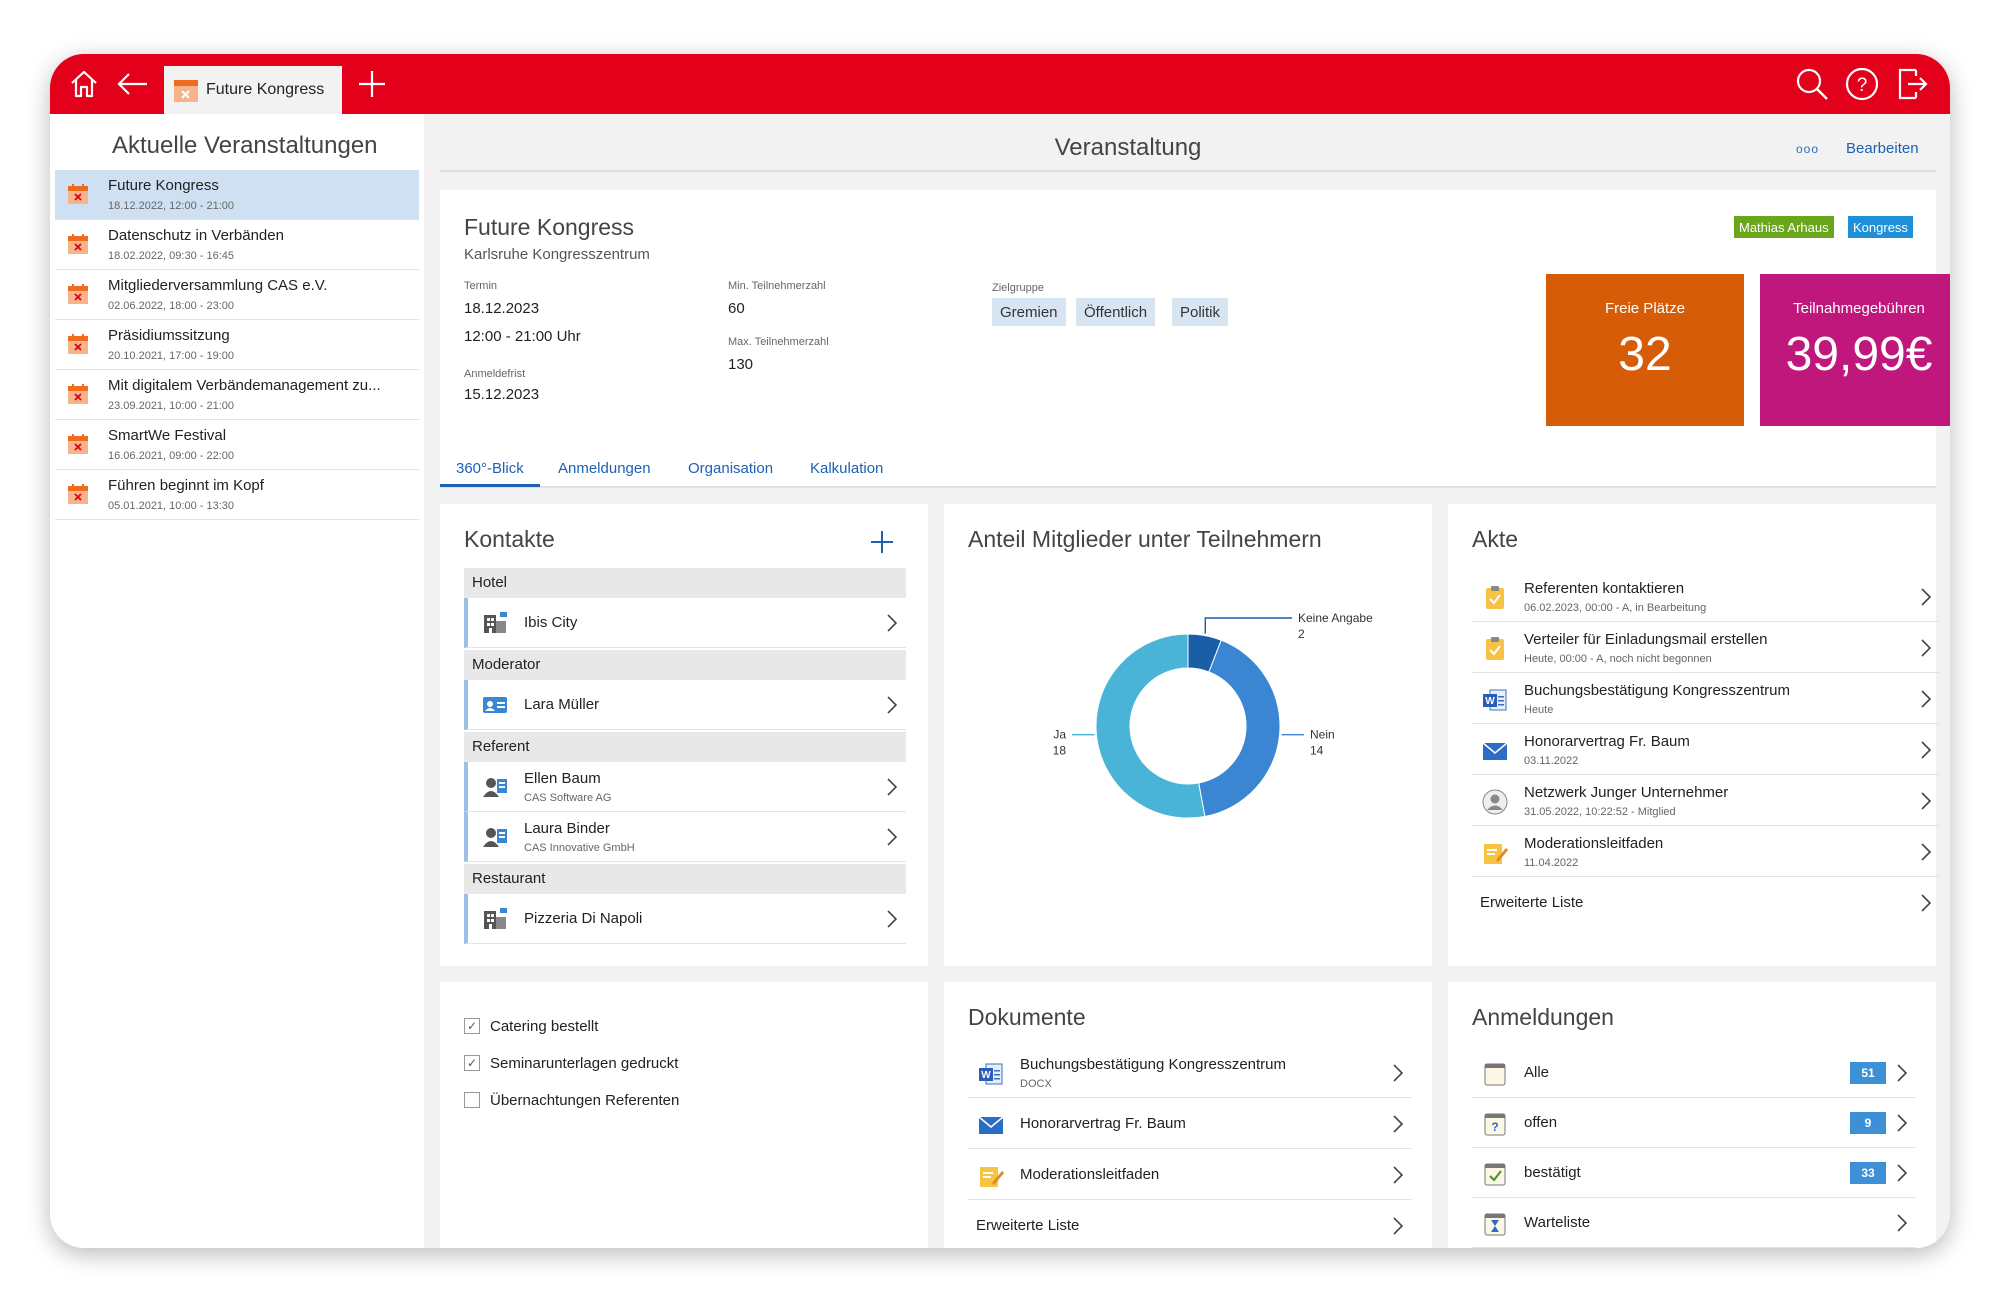  I want to click on divider, so click(1188, 171).